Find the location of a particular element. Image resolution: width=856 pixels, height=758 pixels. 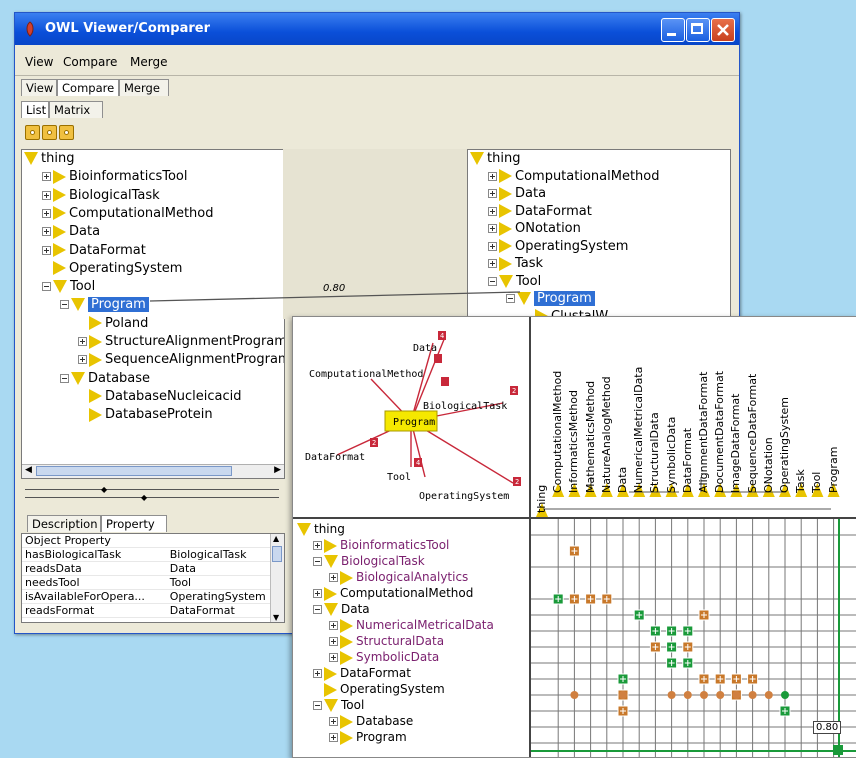

graph-count-os: 2 is located at coordinates (517, 482).